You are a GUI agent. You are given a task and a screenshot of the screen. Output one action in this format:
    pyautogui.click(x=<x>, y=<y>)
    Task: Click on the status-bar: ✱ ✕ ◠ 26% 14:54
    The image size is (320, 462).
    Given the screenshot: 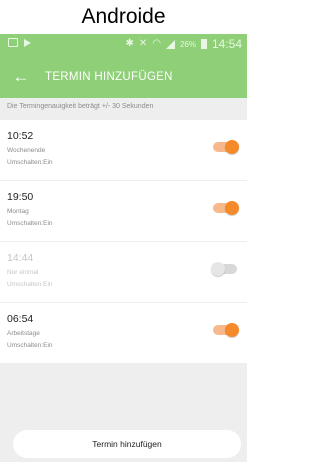 What is the action you would take?
    pyautogui.click(x=123, y=45)
    